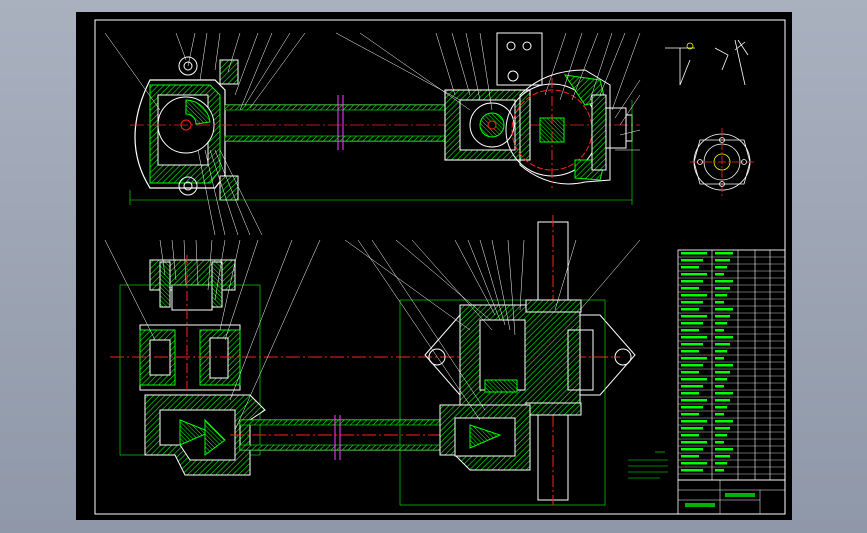 The width and height of the screenshot is (867, 533). What do you see at coordinates (731, 497) in the screenshot?
I see `title-block` at bounding box center [731, 497].